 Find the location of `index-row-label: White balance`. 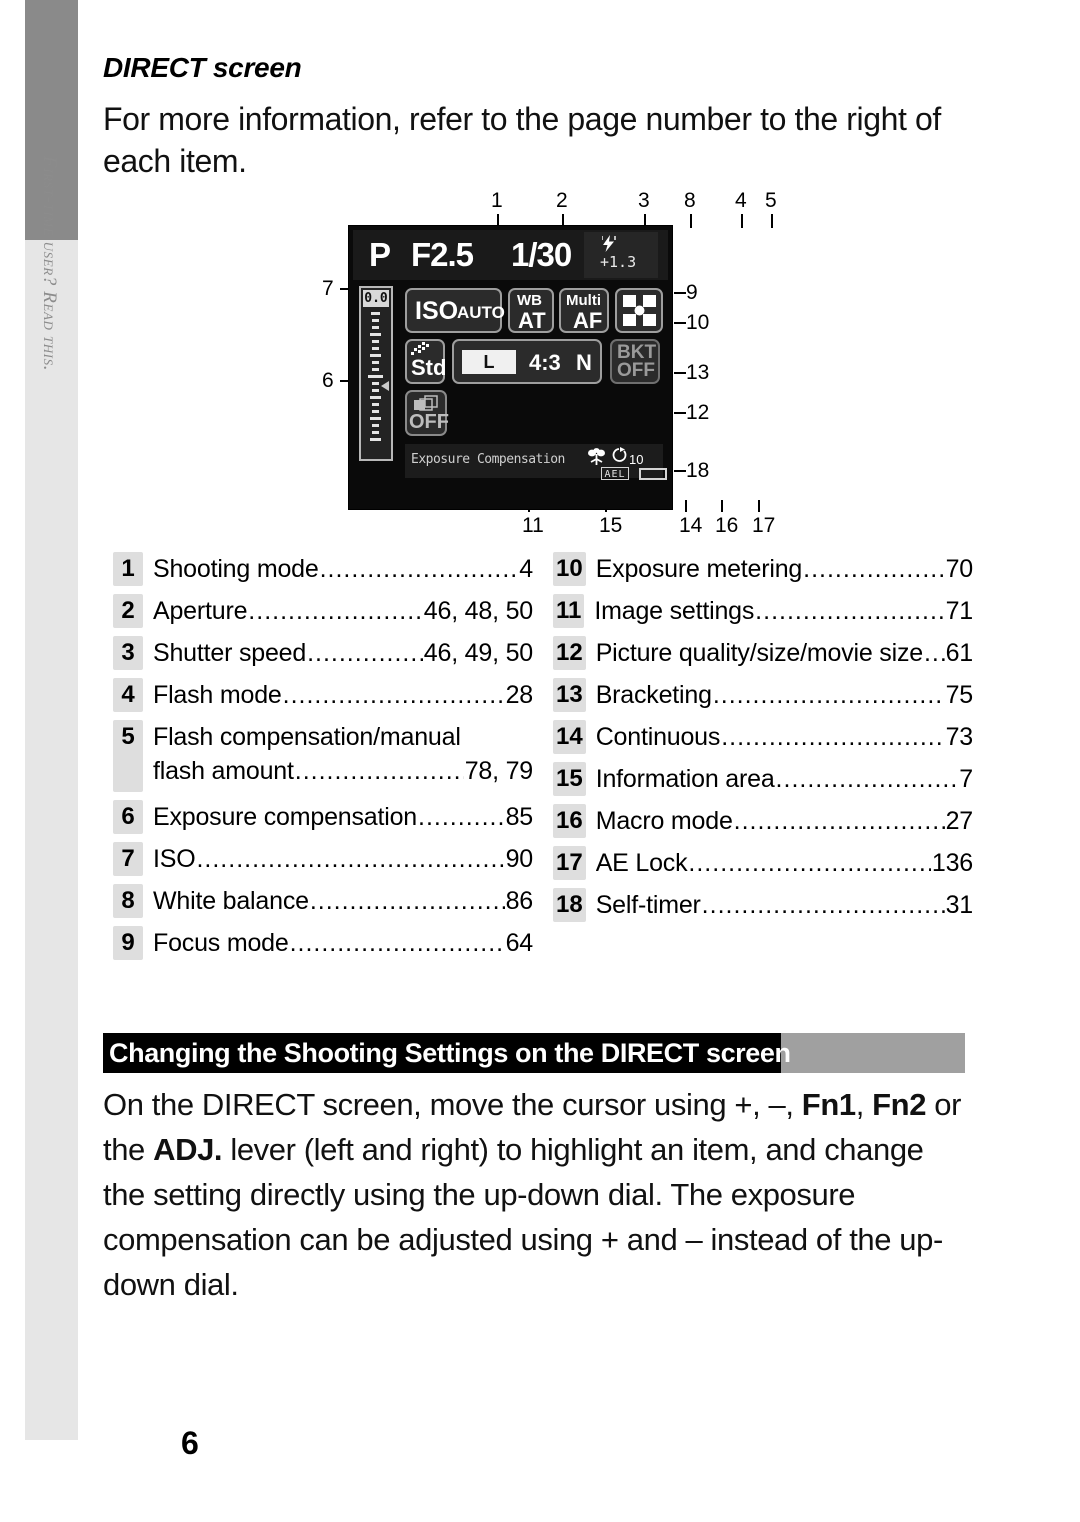

index-row-label: White balance is located at coordinates (231, 901).